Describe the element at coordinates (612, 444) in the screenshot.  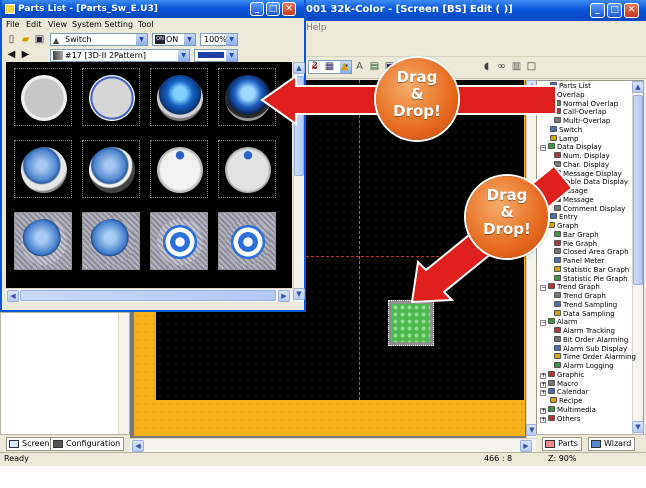
I see `tab-wizard: Wizard` at that location.